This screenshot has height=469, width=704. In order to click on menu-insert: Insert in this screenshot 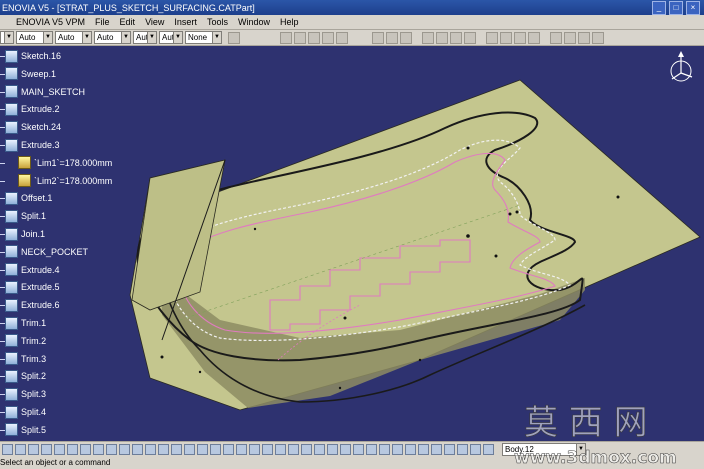, I will do `click(185, 22)`.